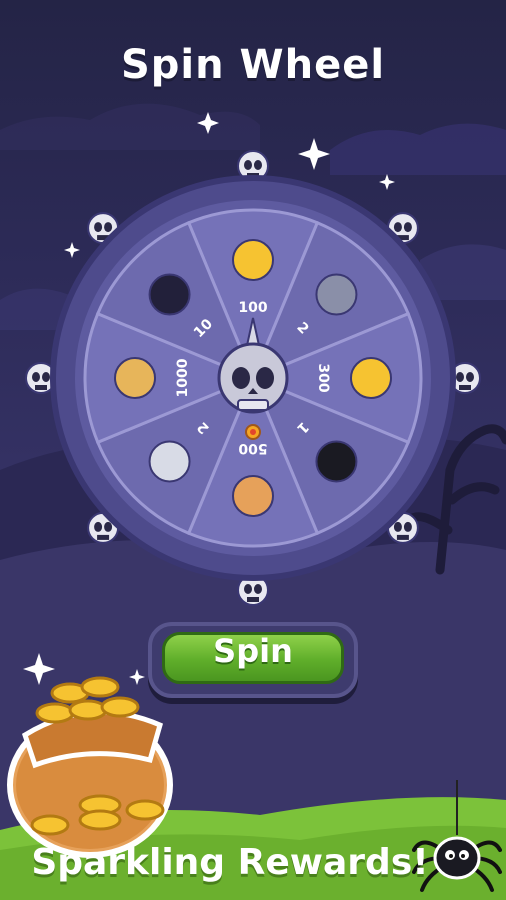 The width and height of the screenshot is (506, 900). Describe the element at coordinates (252, 308) in the screenshot. I see `segment-value-label: 100` at that location.